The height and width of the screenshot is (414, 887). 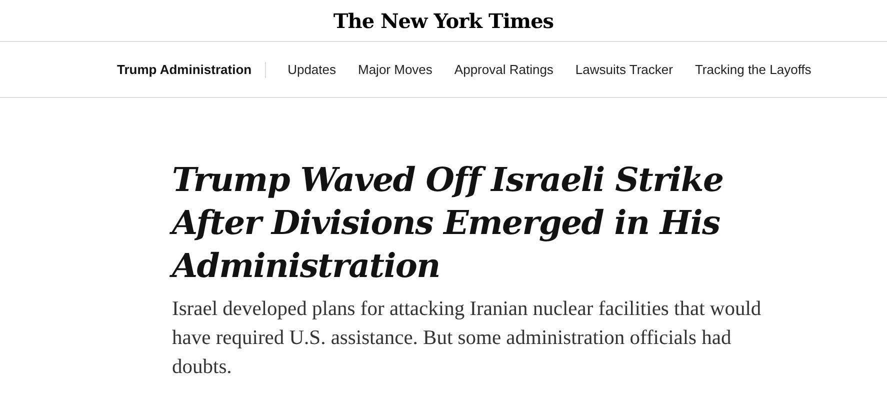 I want to click on article-summary: Israel developed plans for attacking Iranian nuclear facilities that would have required U.S. assistance. But some administration officials had doubts., so click(x=467, y=338).